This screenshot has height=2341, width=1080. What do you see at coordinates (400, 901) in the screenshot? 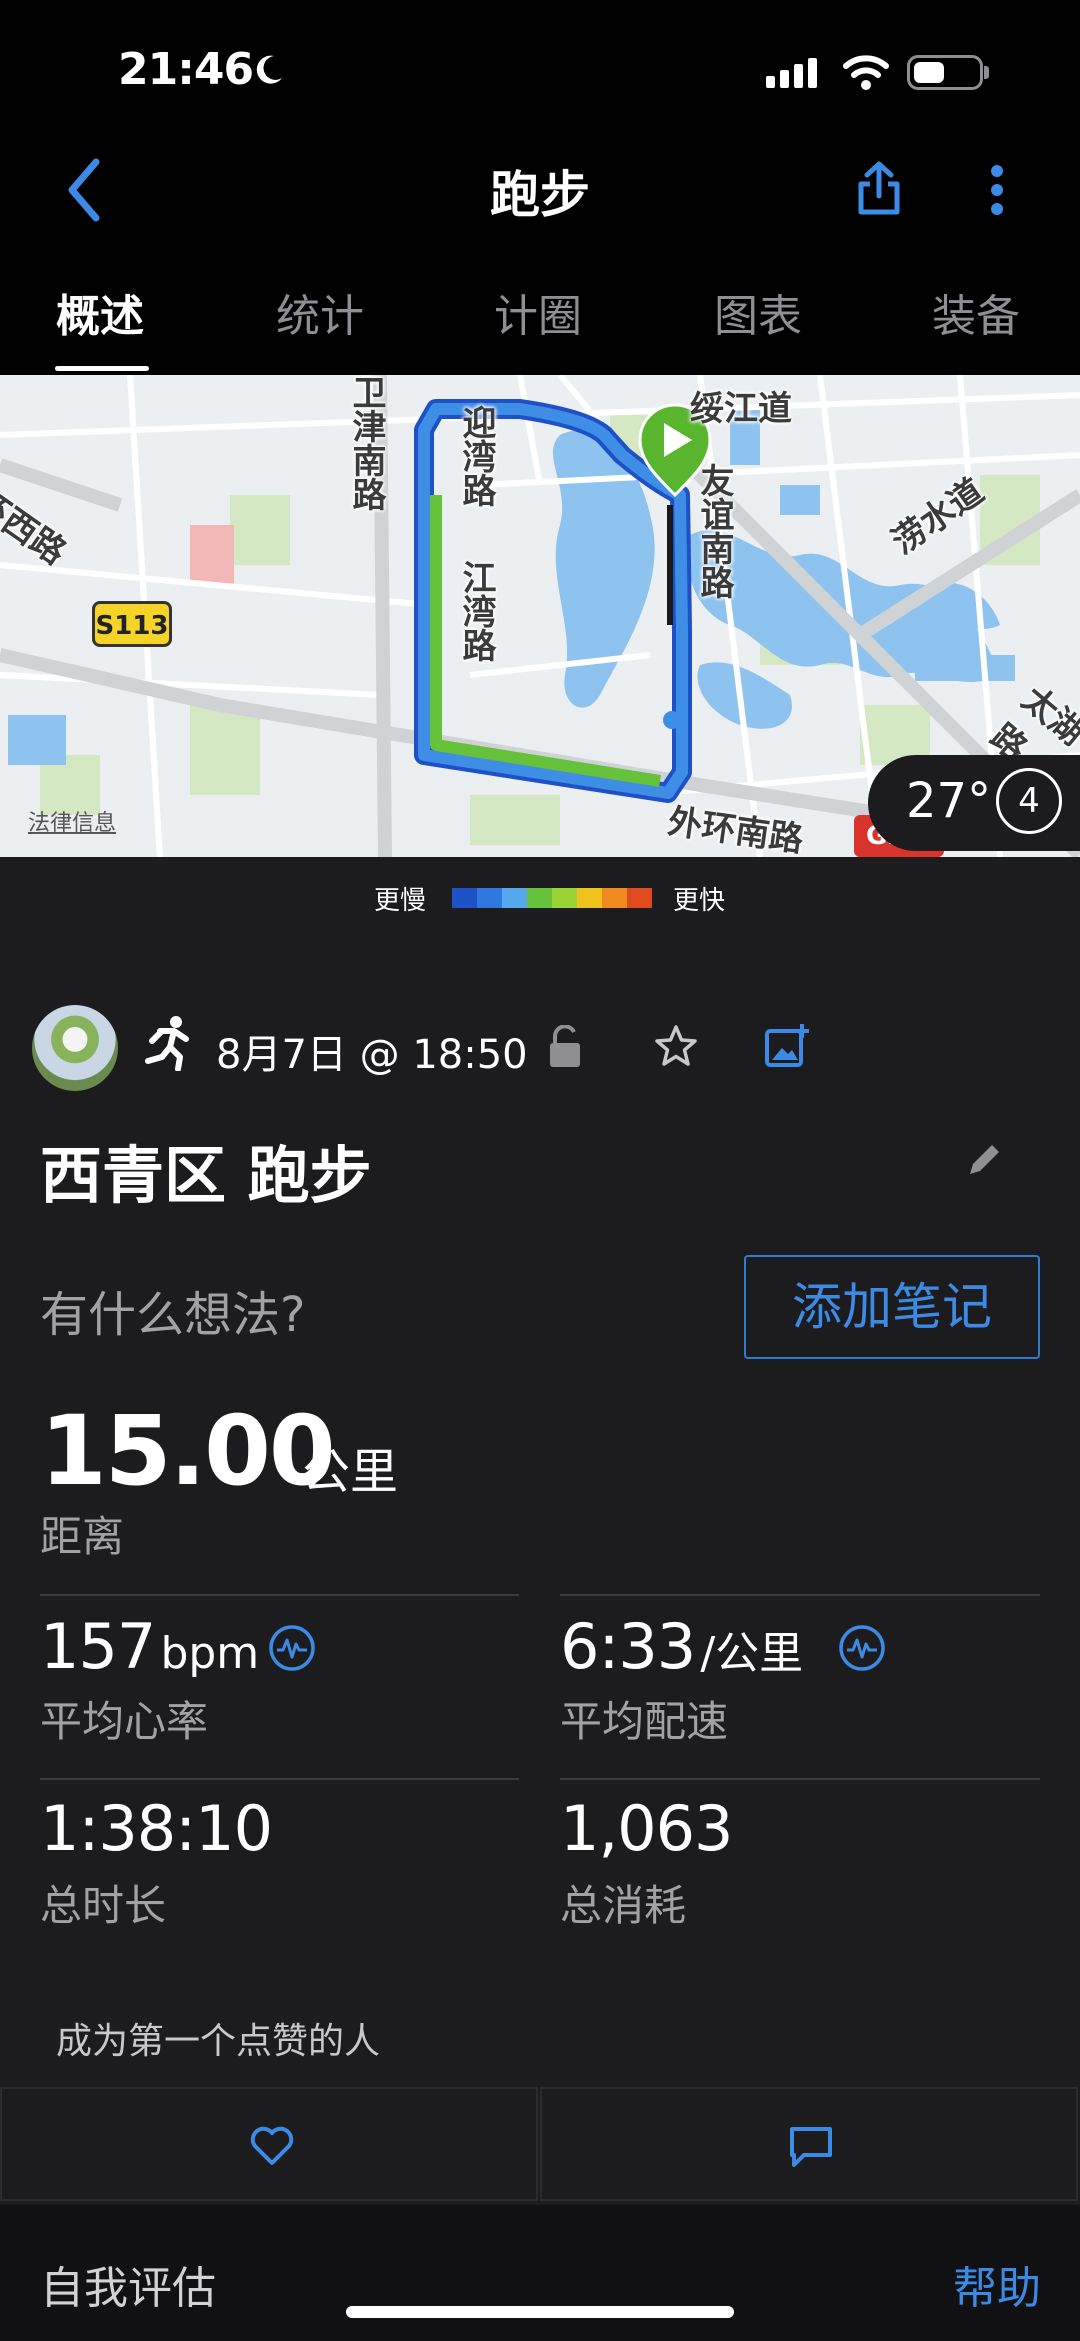
I see `legend-slow-label: 更慢` at bounding box center [400, 901].